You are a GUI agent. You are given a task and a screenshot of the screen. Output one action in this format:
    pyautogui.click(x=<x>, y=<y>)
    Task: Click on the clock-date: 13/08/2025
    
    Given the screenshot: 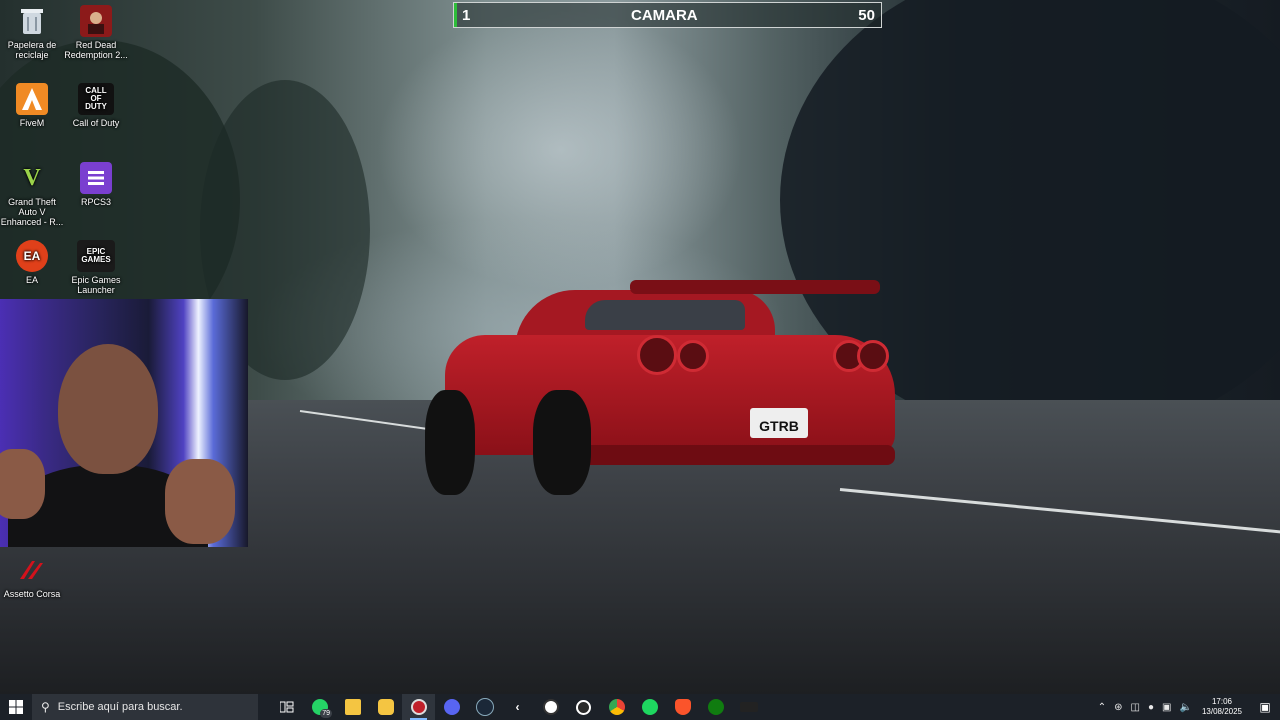 What is the action you would take?
    pyautogui.click(x=1221, y=711)
    